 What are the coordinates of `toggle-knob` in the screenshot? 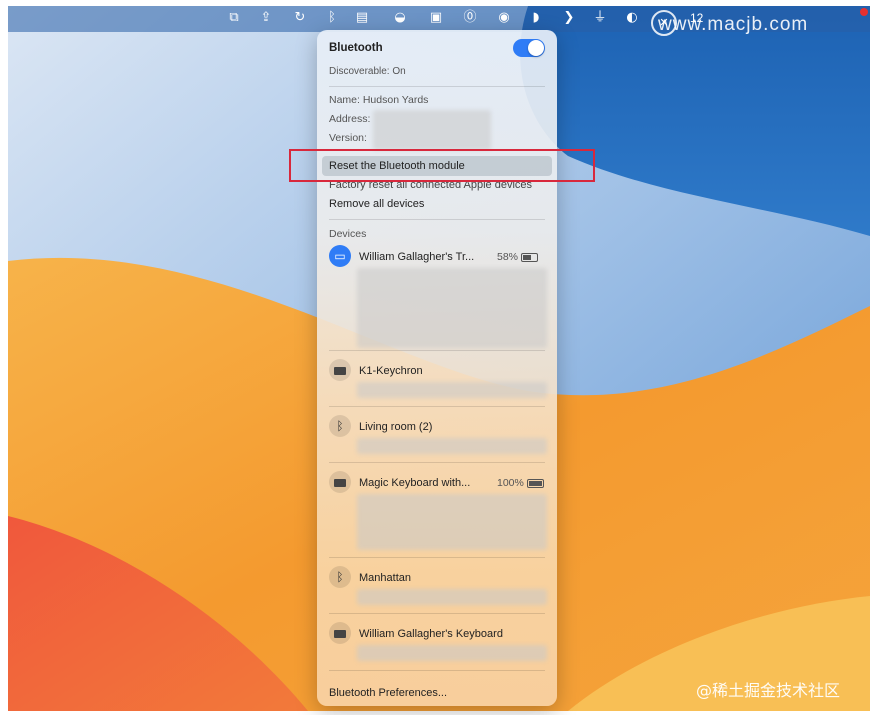 It's located at (536, 48).